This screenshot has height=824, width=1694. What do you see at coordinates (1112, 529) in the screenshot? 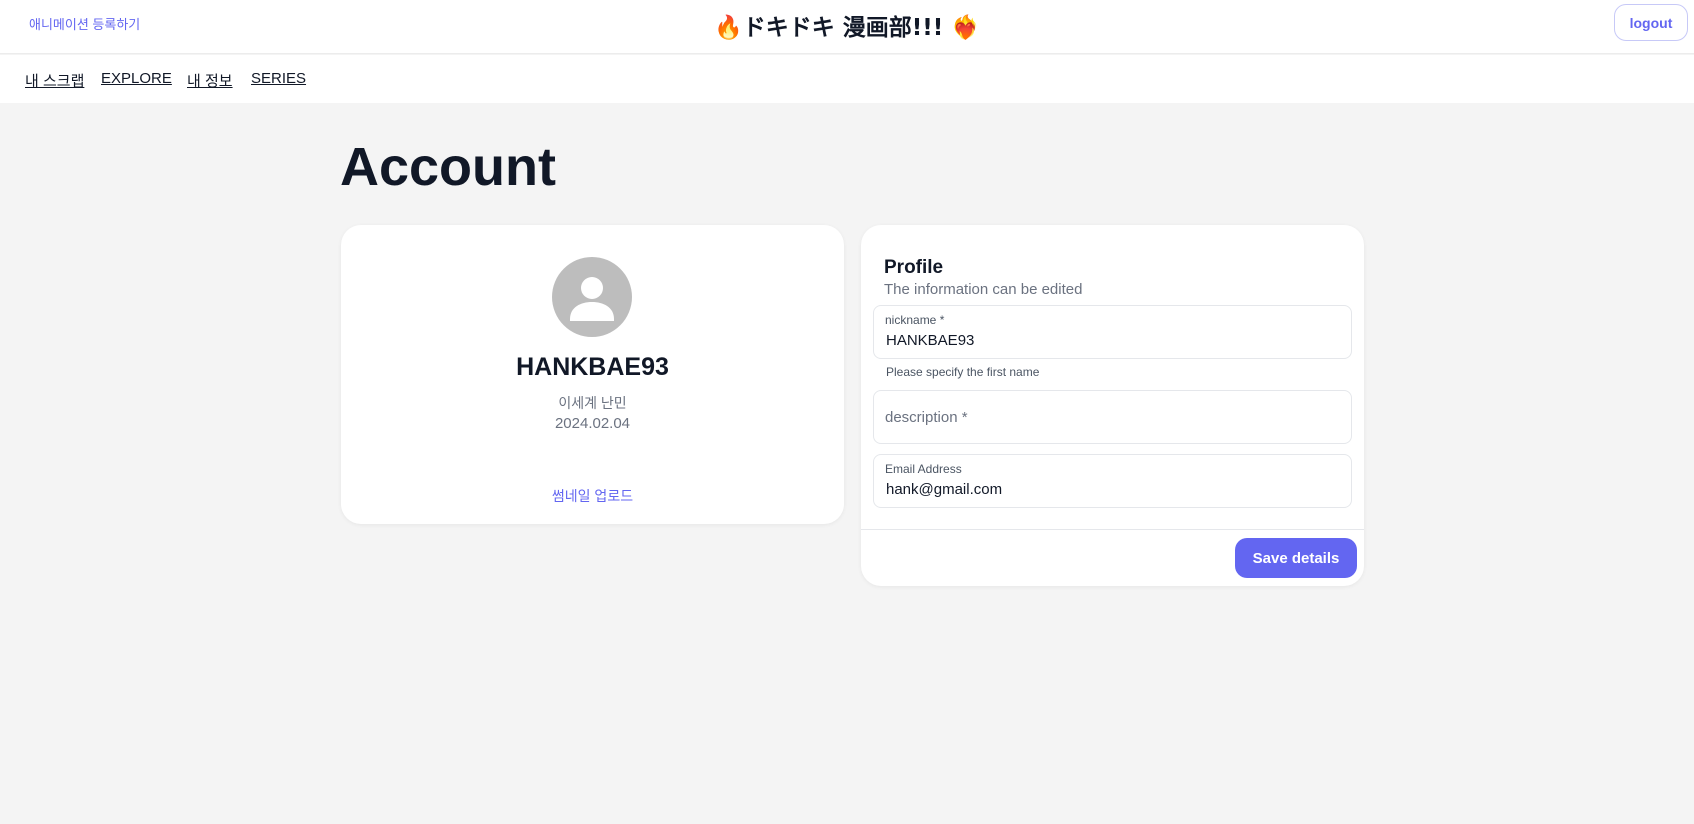
I see `form-divider` at bounding box center [1112, 529].